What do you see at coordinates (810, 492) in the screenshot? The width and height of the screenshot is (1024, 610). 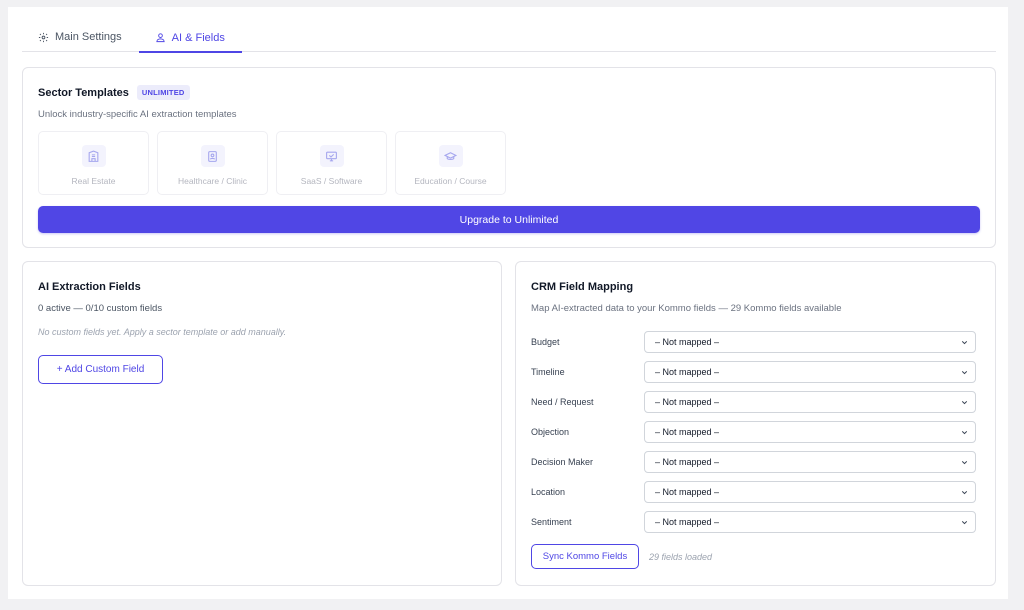 I see `location-select: – Not mapped –` at bounding box center [810, 492].